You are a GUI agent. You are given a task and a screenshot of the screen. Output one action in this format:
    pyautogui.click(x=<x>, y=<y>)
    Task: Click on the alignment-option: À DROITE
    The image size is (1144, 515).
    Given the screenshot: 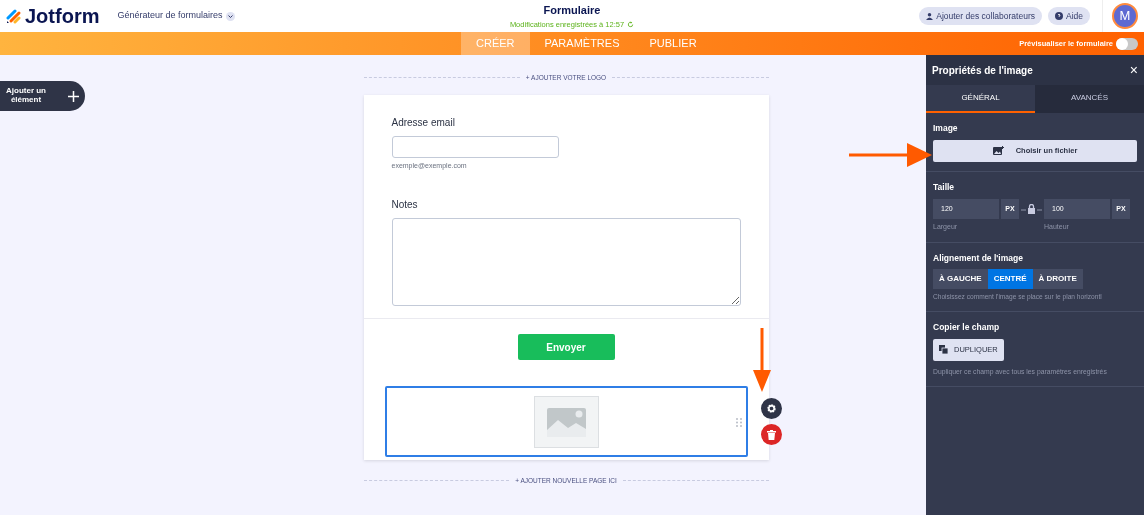 What is the action you would take?
    pyautogui.click(x=1057, y=279)
    